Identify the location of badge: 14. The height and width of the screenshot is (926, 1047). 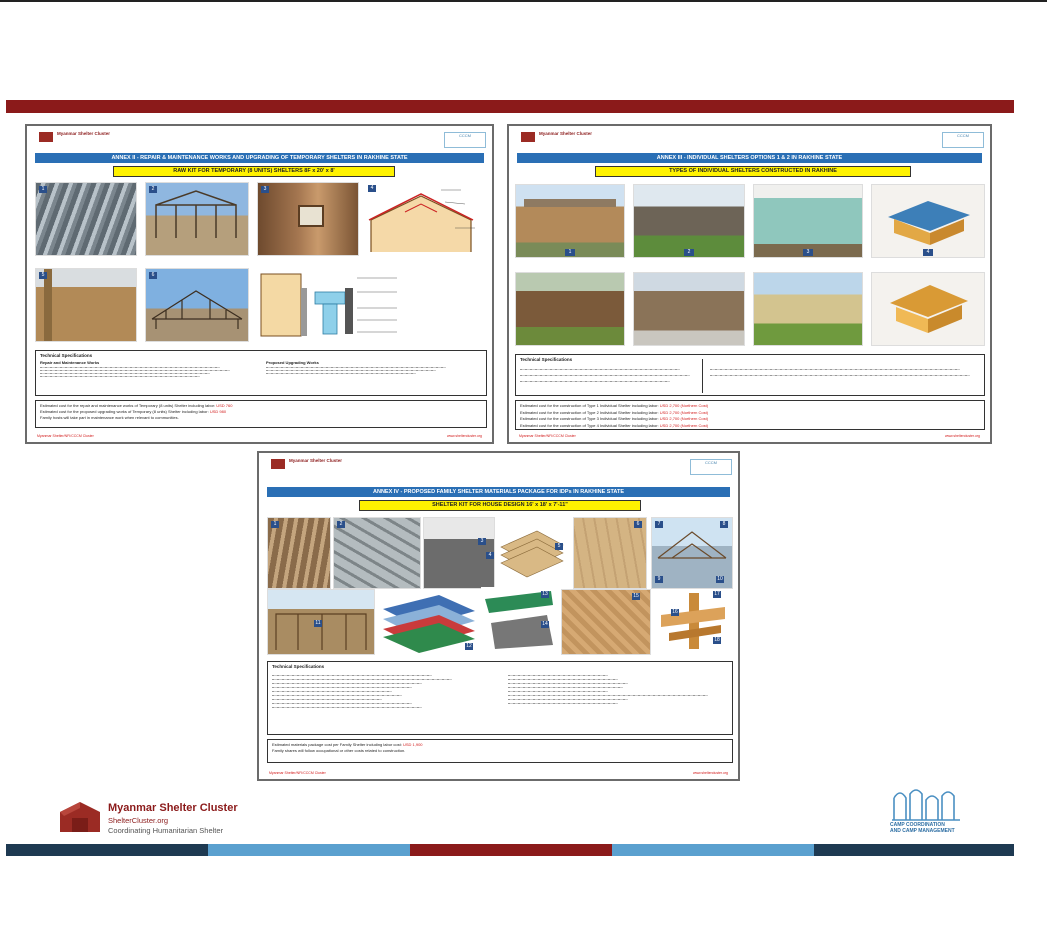
(545, 624).